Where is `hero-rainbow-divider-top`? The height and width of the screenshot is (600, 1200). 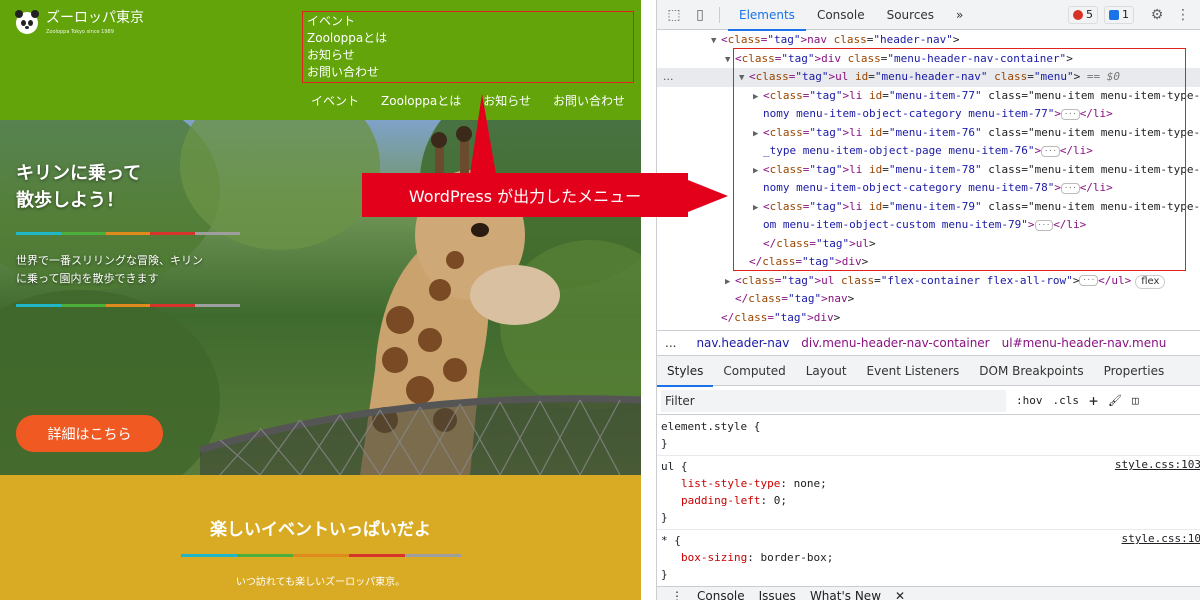
hero-rainbow-divider-top is located at coordinates (128, 233).